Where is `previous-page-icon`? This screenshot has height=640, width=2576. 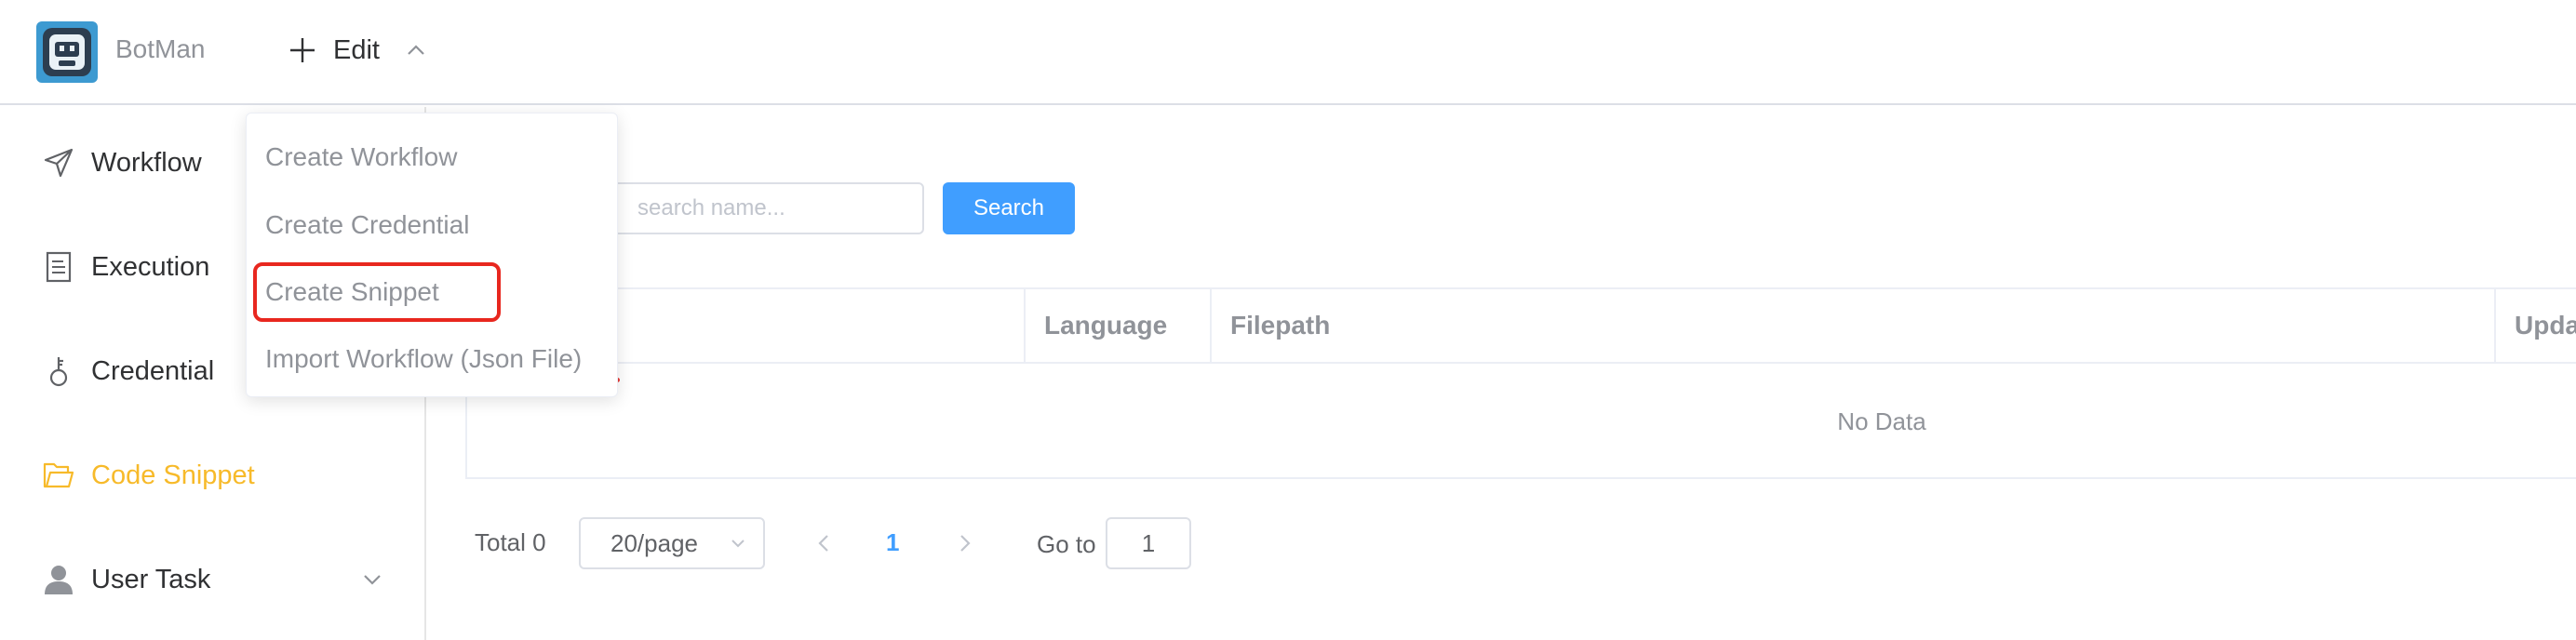
previous-page-icon is located at coordinates (824, 543).